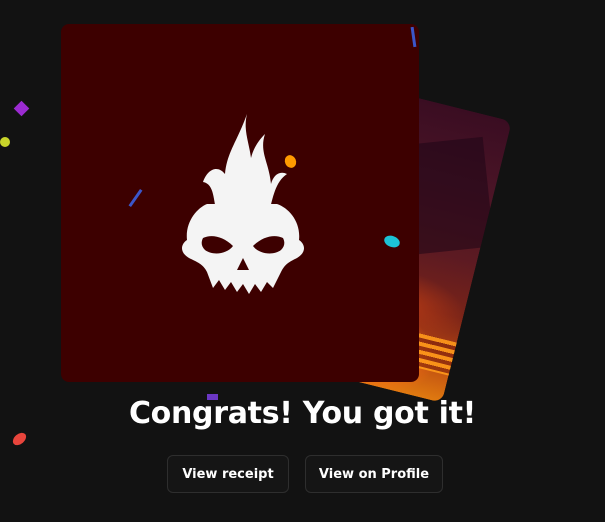 Image resolution: width=605 pixels, height=522 pixels. What do you see at coordinates (302, 413) in the screenshot?
I see `success-title: Congrats! You got it!` at bounding box center [302, 413].